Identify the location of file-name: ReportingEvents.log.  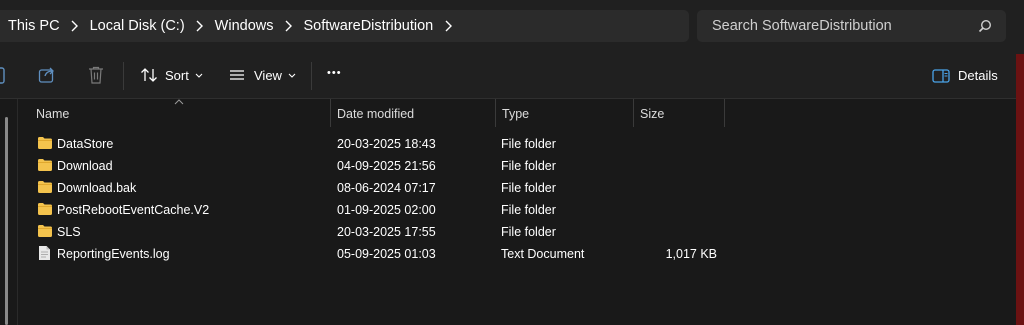
(113, 254).